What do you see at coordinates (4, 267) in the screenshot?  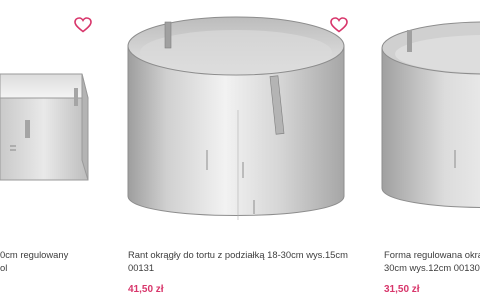 I see `product-title-line: ol` at bounding box center [4, 267].